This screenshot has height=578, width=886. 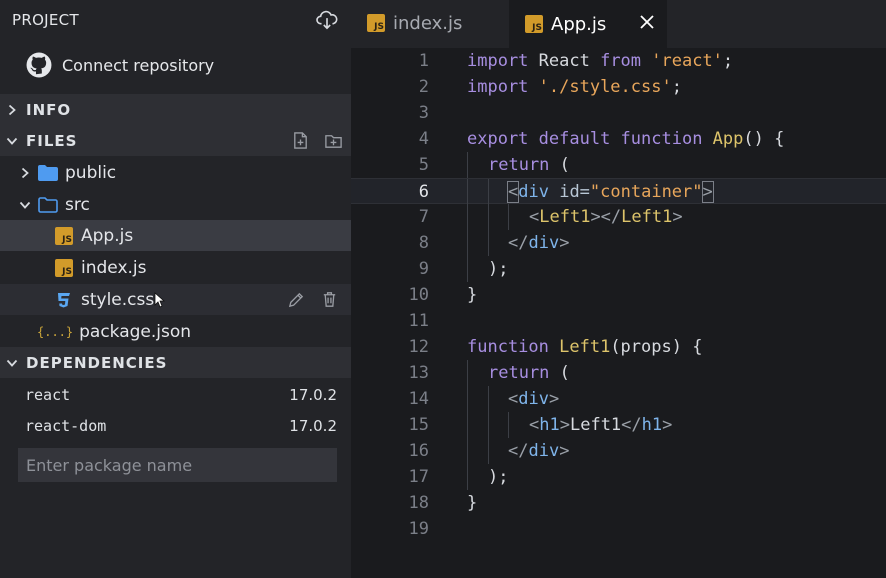 I want to click on line-number: 9, so click(x=423, y=269).